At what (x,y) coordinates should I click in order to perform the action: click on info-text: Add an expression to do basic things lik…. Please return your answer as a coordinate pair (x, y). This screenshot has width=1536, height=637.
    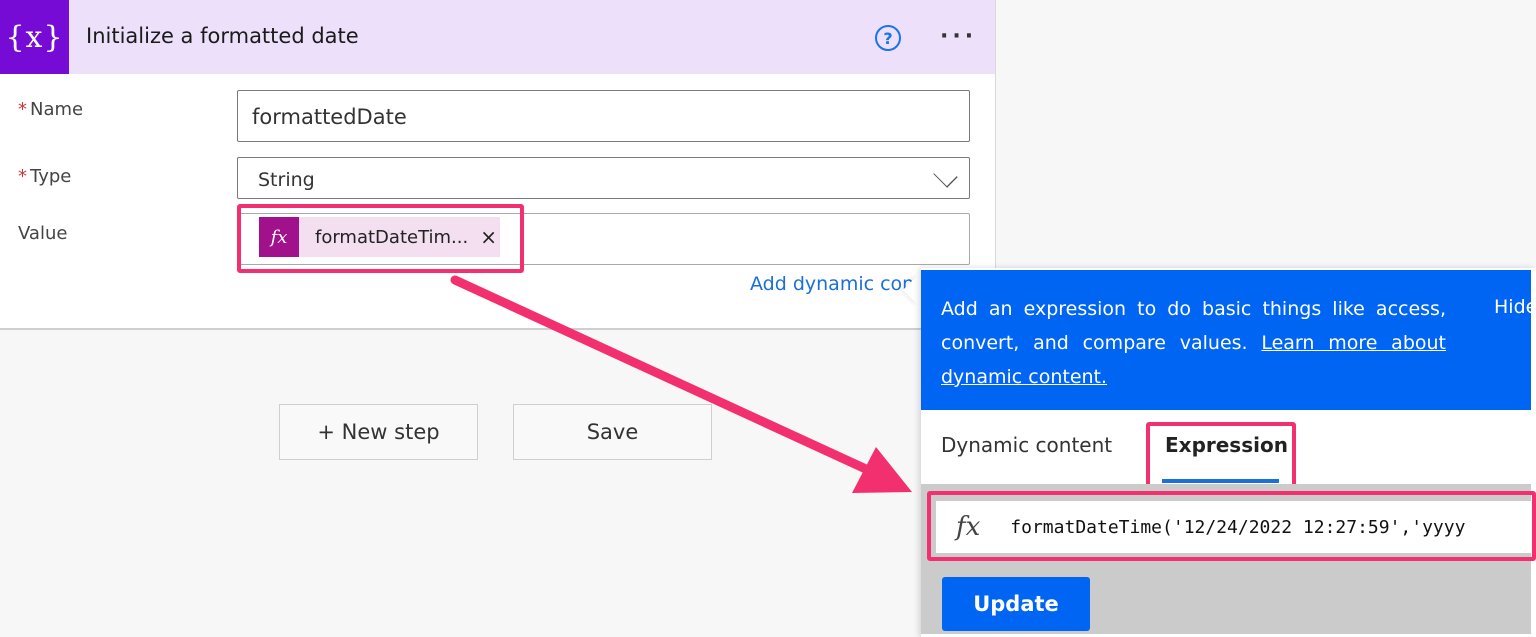
    Looking at the image, I should click on (1193, 343).